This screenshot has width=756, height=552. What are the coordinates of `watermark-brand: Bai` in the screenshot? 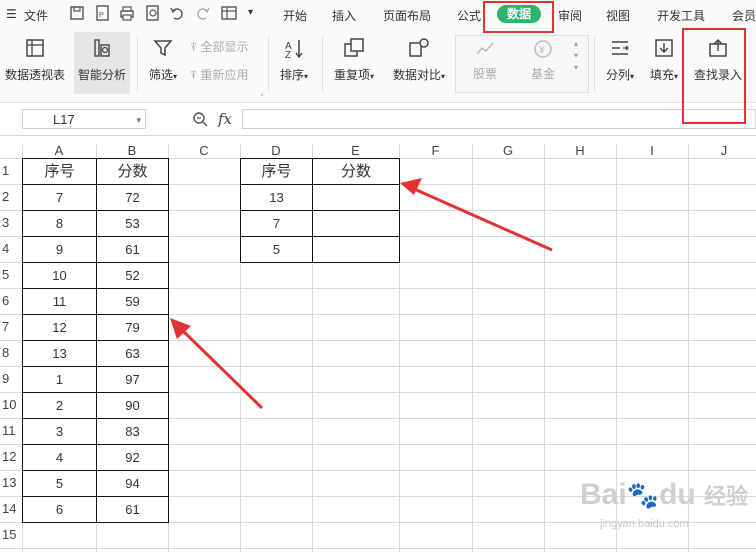 It's located at (603, 494).